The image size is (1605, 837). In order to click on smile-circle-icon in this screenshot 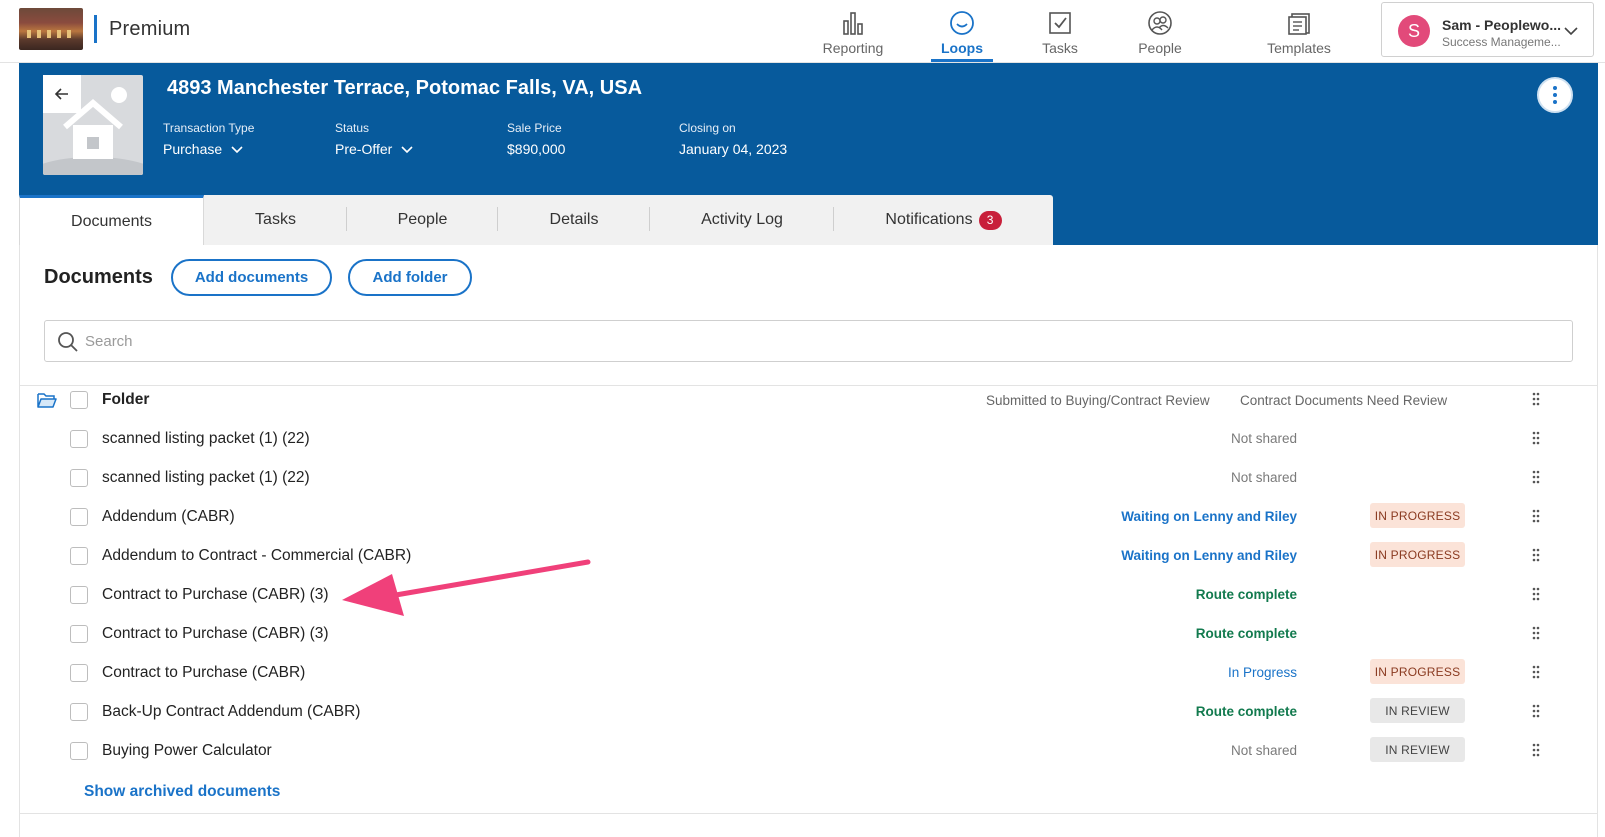, I will do `click(962, 23)`.